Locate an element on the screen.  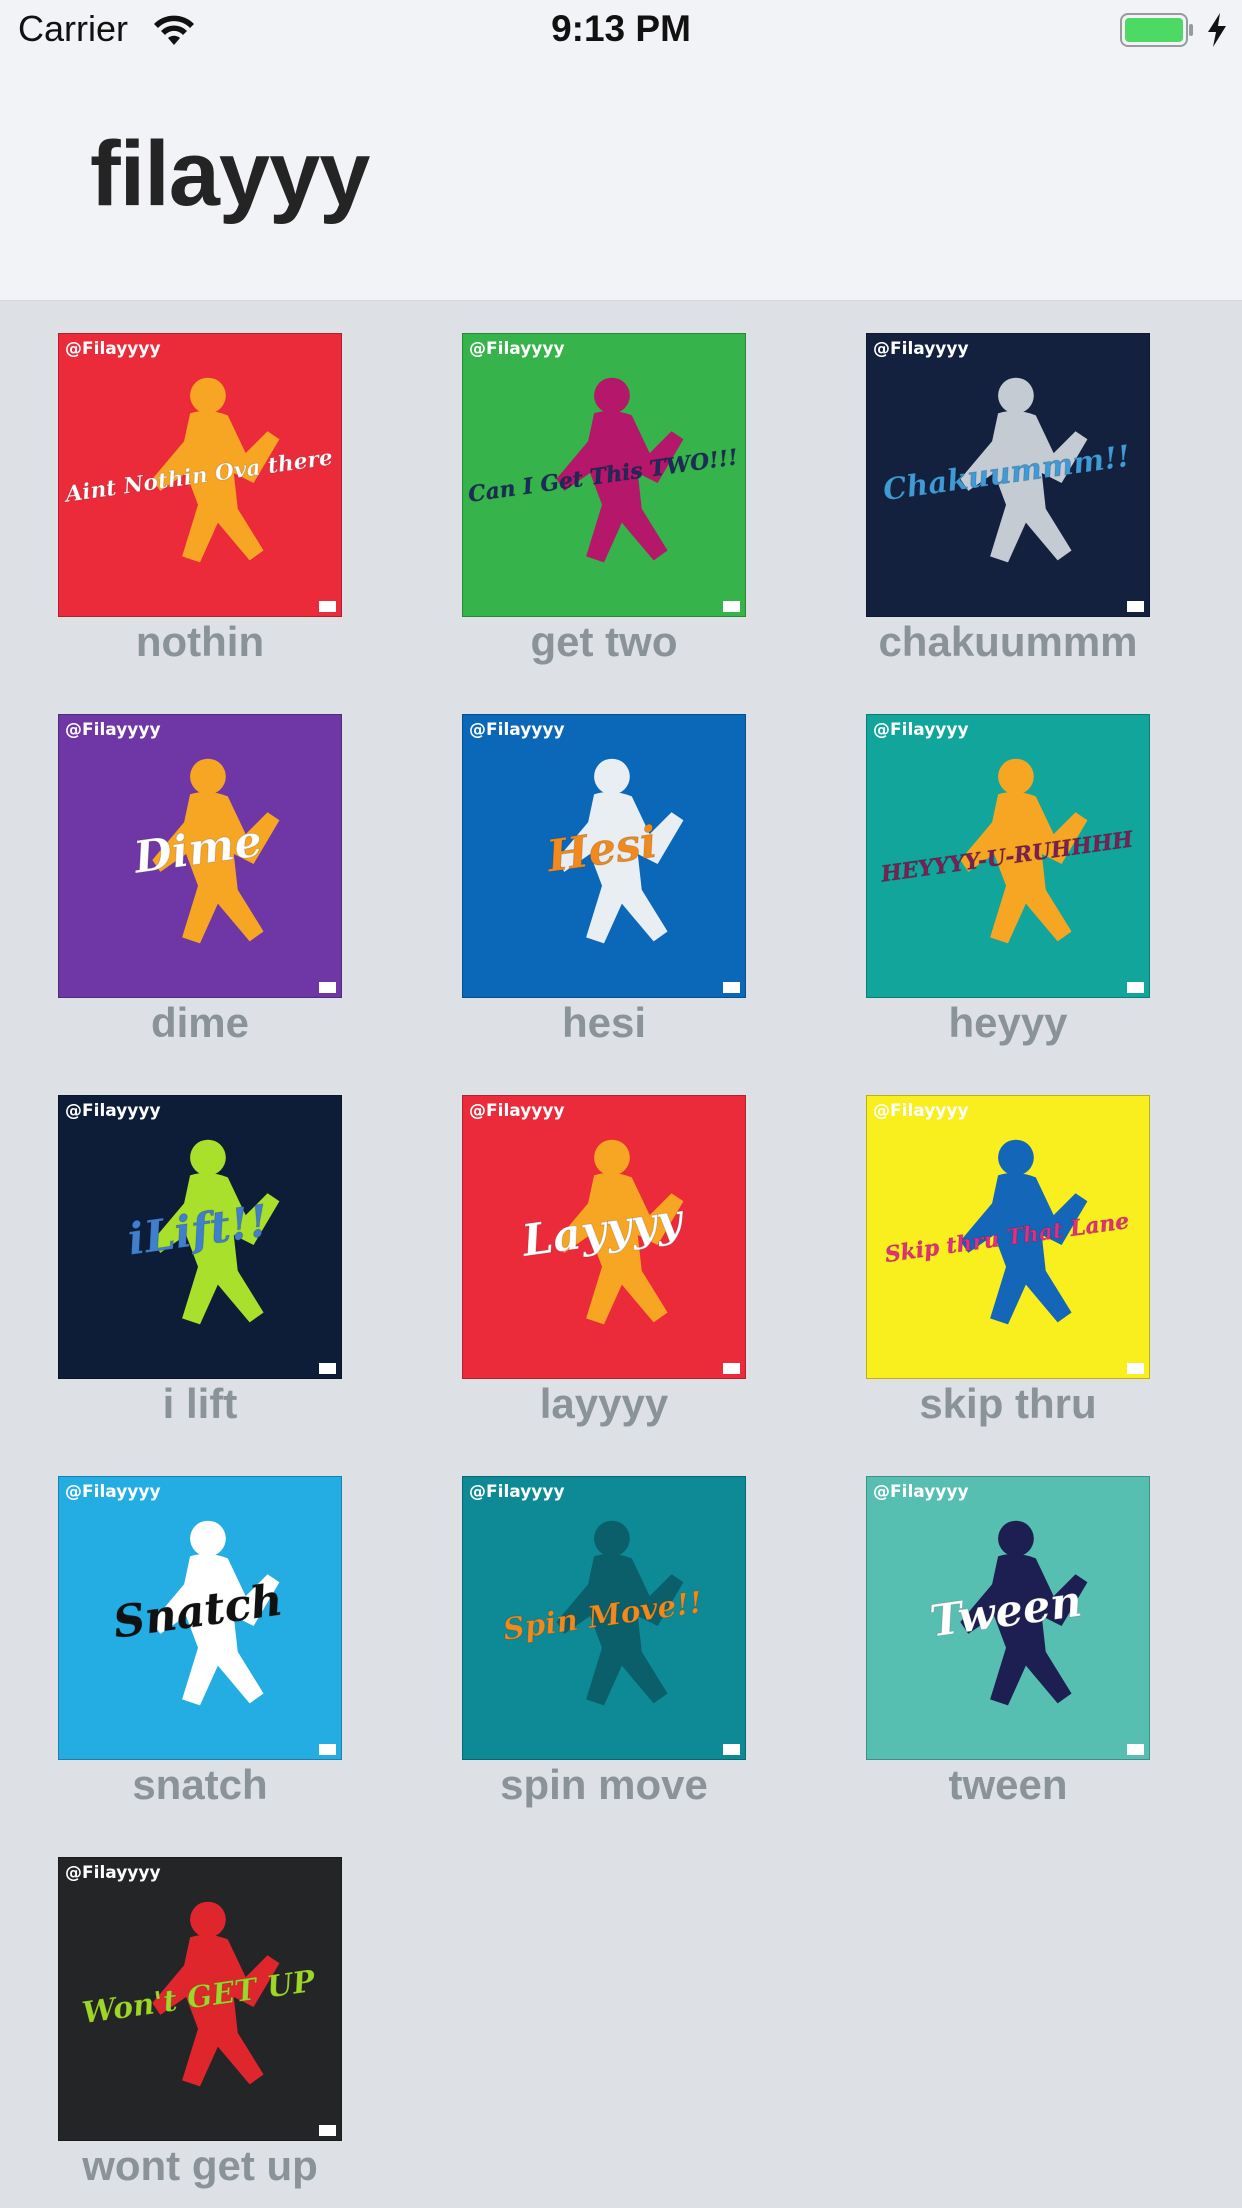
sticker-label: nothin is located at coordinates (200, 641).